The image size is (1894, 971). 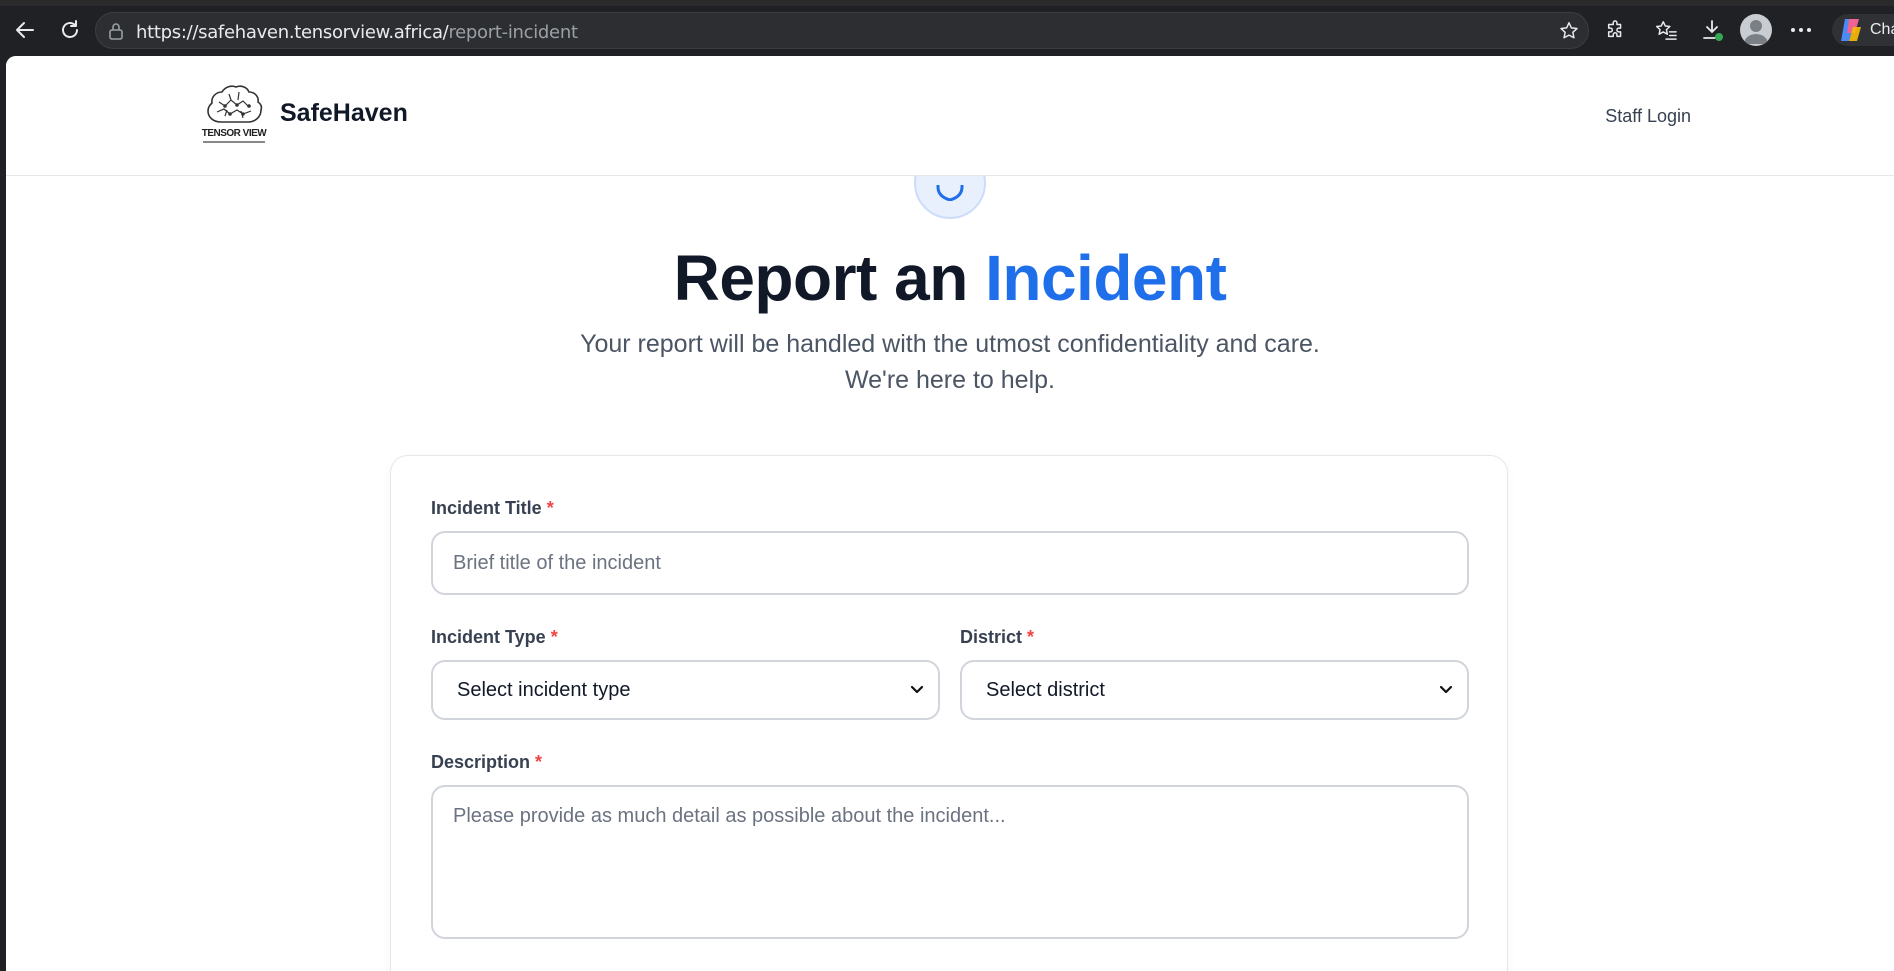 I want to click on puzzle-icon, so click(x=1614, y=29).